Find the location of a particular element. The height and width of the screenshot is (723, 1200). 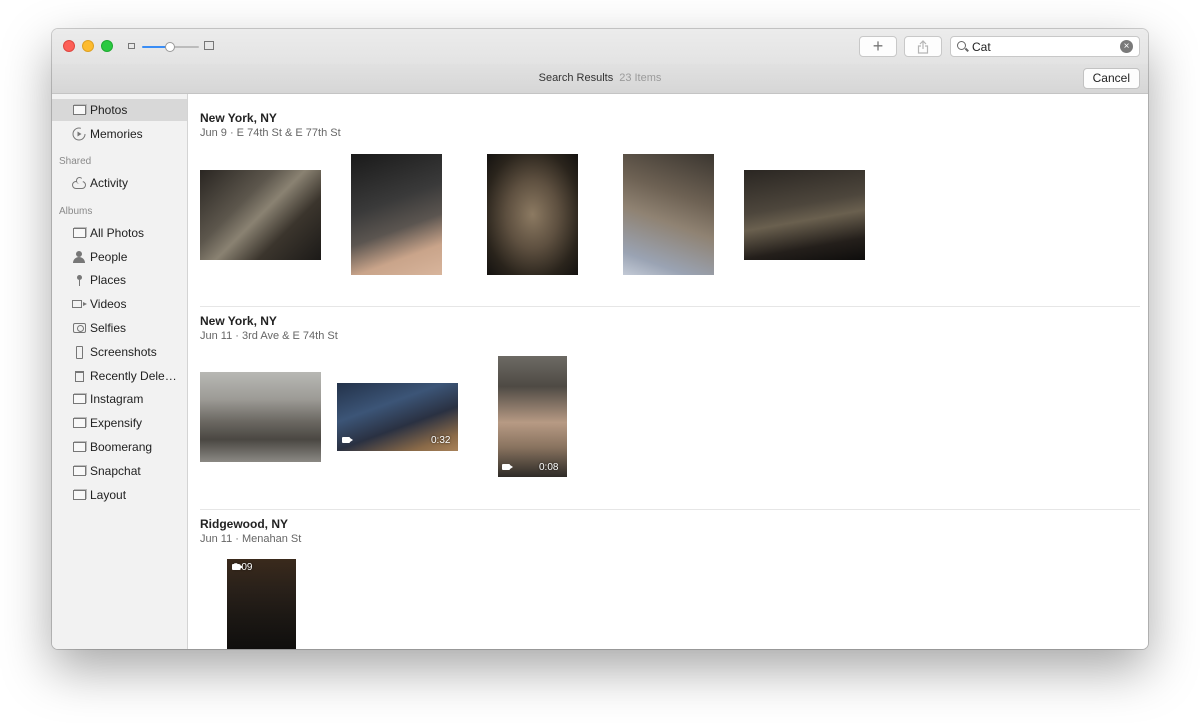

video-thumbnail: 0:32 is located at coordinates (397, 417).